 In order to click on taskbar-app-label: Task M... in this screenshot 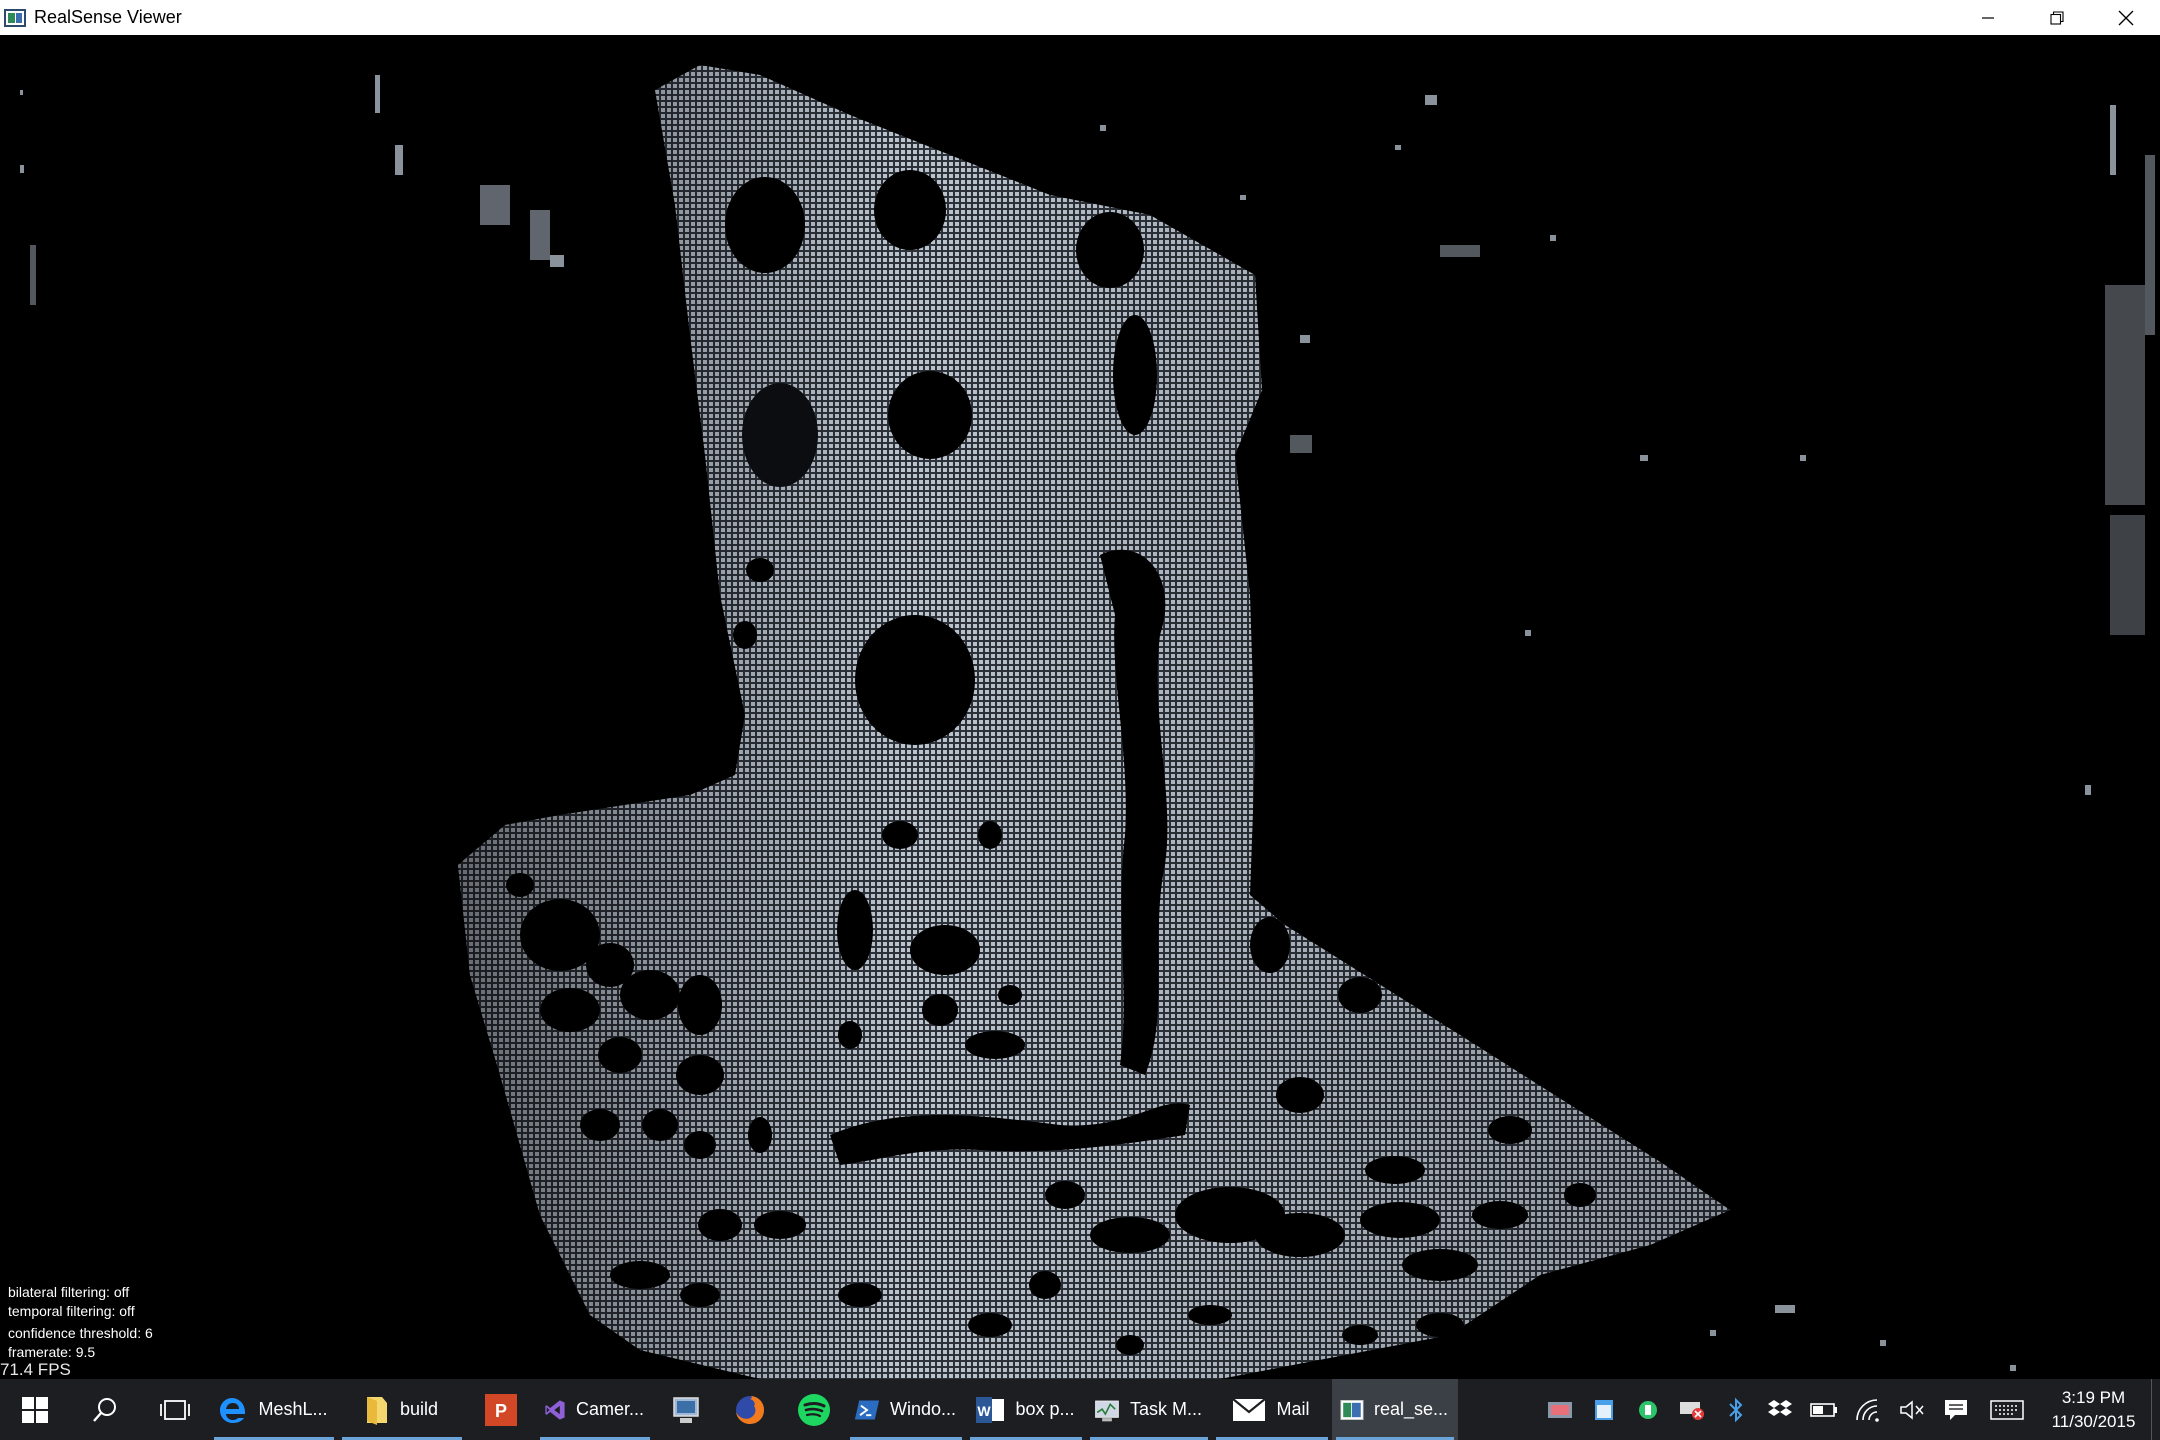, I will do `click(1165, 1409)`.